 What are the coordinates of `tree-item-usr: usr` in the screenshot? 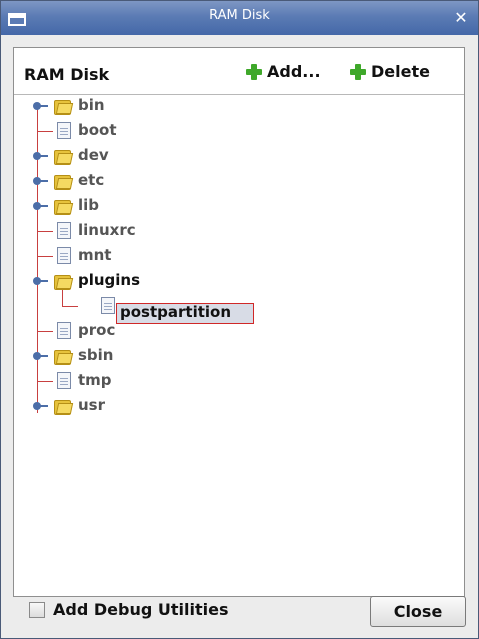 It's located at (91, 405).